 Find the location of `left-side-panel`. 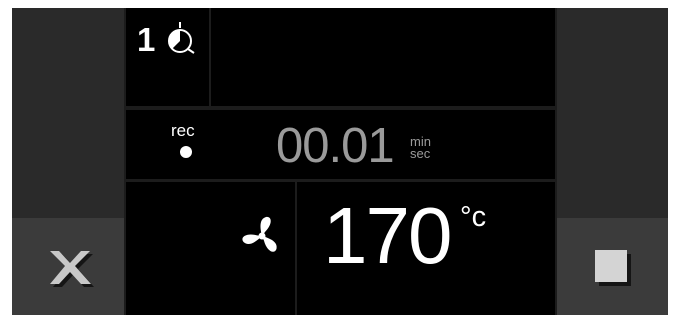

left-side-panel is located at coordinates (68, 113).